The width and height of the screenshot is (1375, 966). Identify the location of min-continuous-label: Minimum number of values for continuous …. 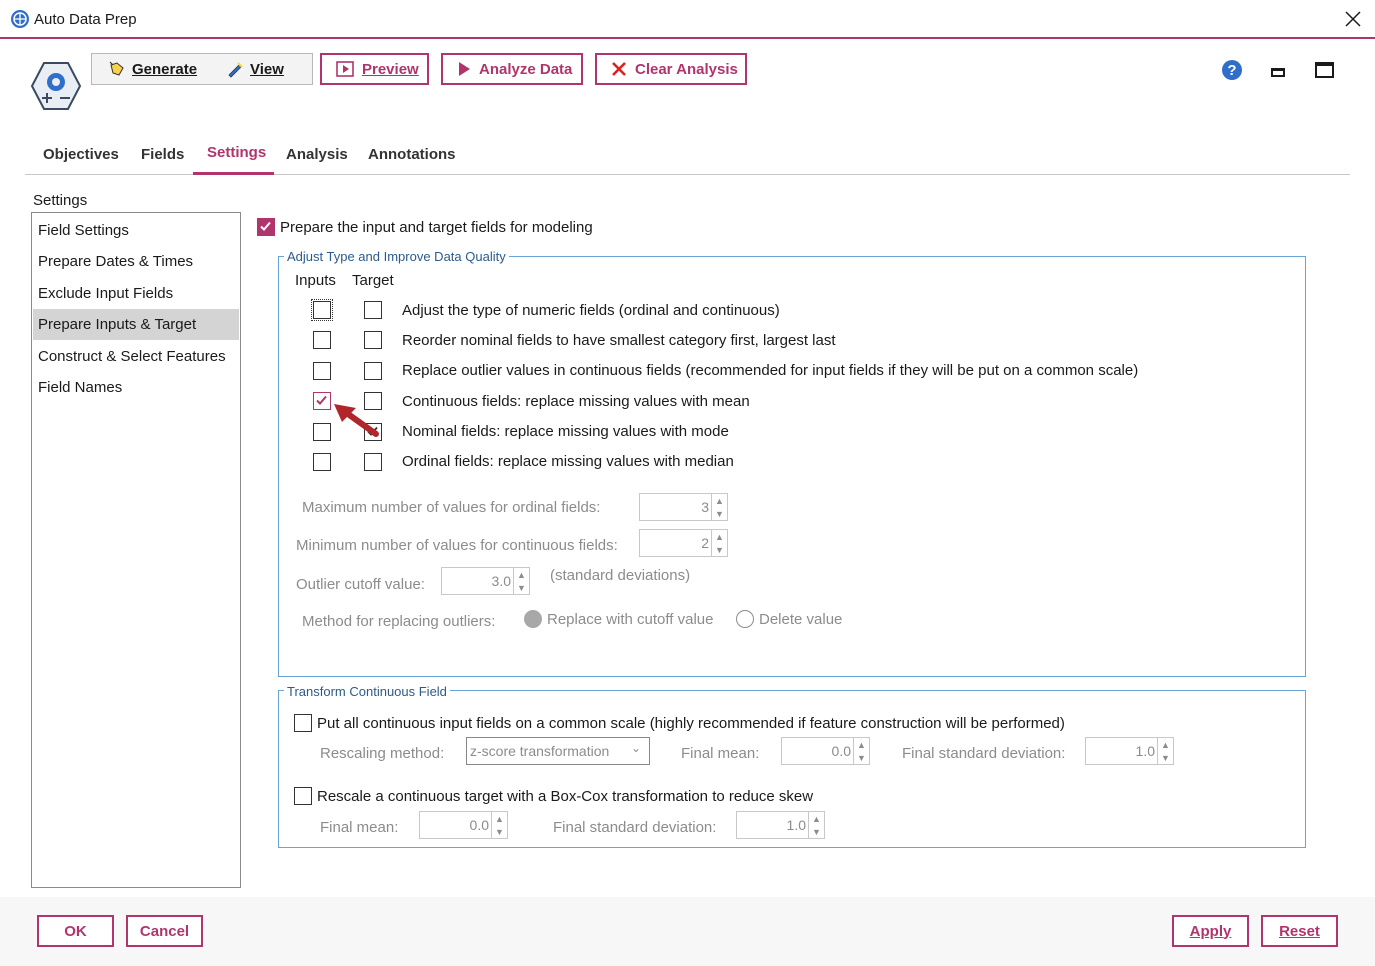
(457, 545).